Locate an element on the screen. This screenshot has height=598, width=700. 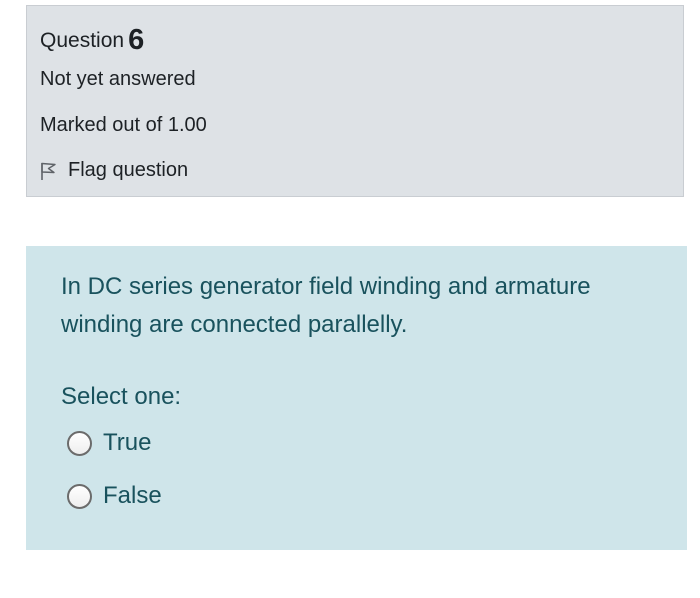
option-true-radio is located at coordinates (79, 443).